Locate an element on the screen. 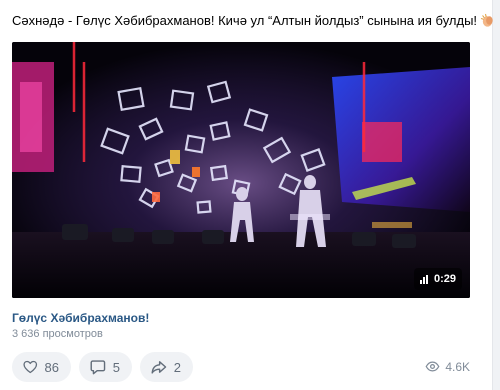 The height and width of the screenshot is (390, 500). post-views-count: 4.6K is located at coordinates (457, 366).